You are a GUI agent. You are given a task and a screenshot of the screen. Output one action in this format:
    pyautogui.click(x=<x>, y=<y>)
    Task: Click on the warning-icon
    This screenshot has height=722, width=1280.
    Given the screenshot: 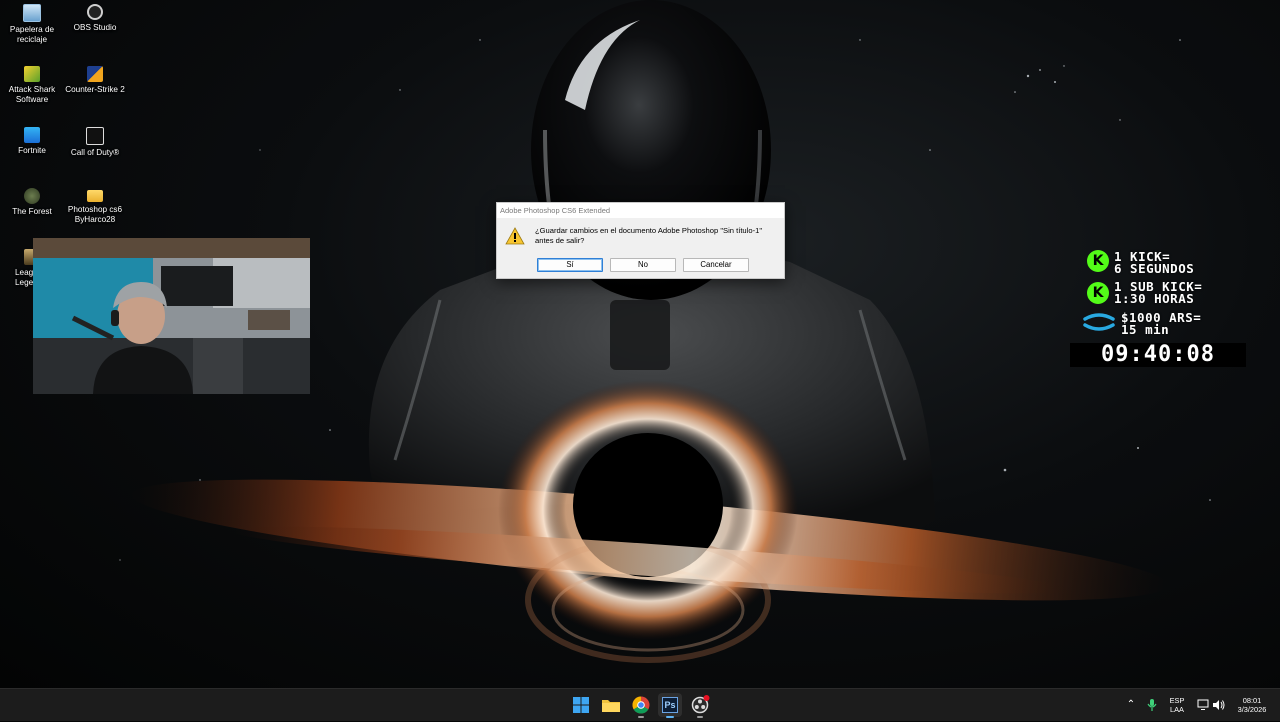 What is the action you would take?
    pyautogui.click(x=515, y=236)
    